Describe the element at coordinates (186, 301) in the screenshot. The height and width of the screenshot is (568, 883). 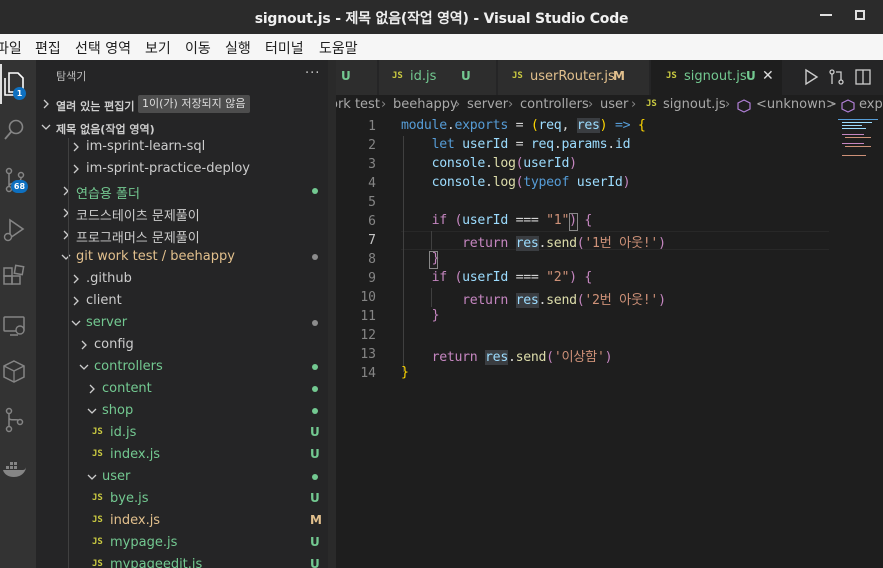
I see `tree-folder: client` at that location.